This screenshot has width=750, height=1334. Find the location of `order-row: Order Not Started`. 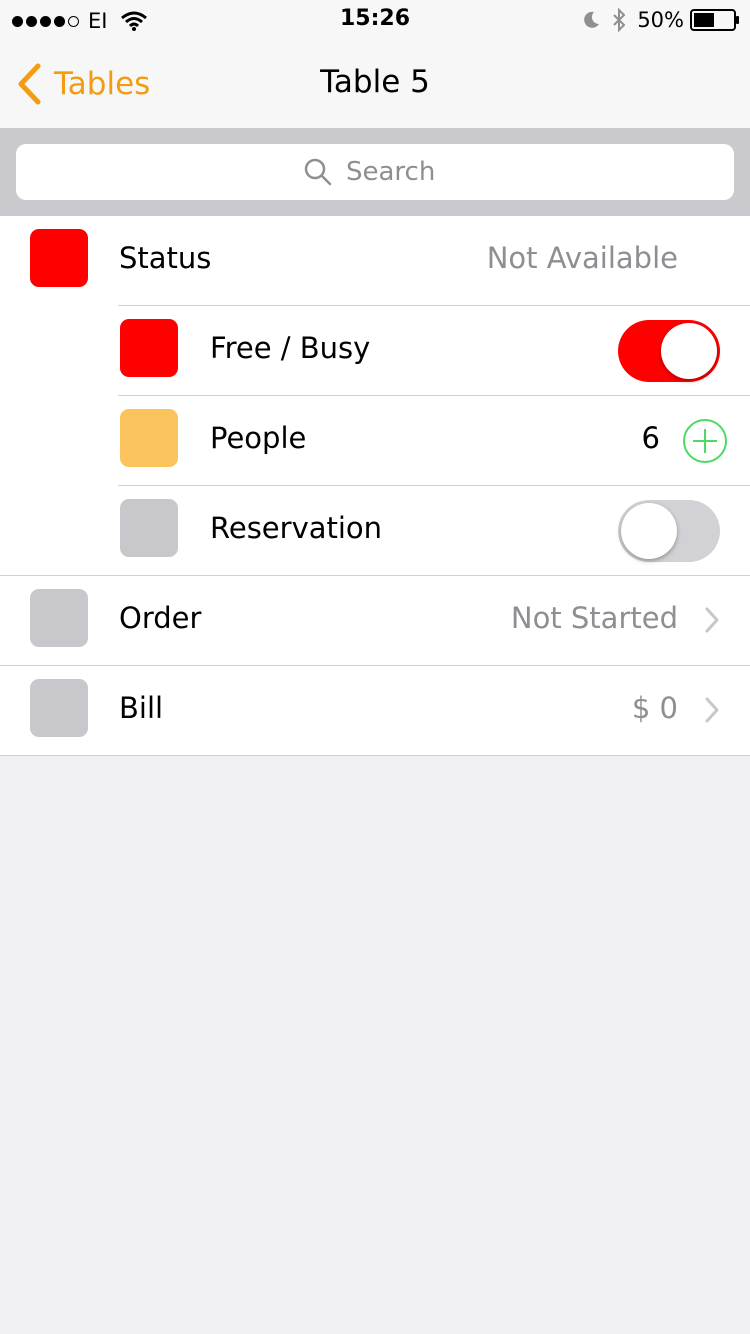

order-row: Order Not Started is located at coordinates (375, 621).